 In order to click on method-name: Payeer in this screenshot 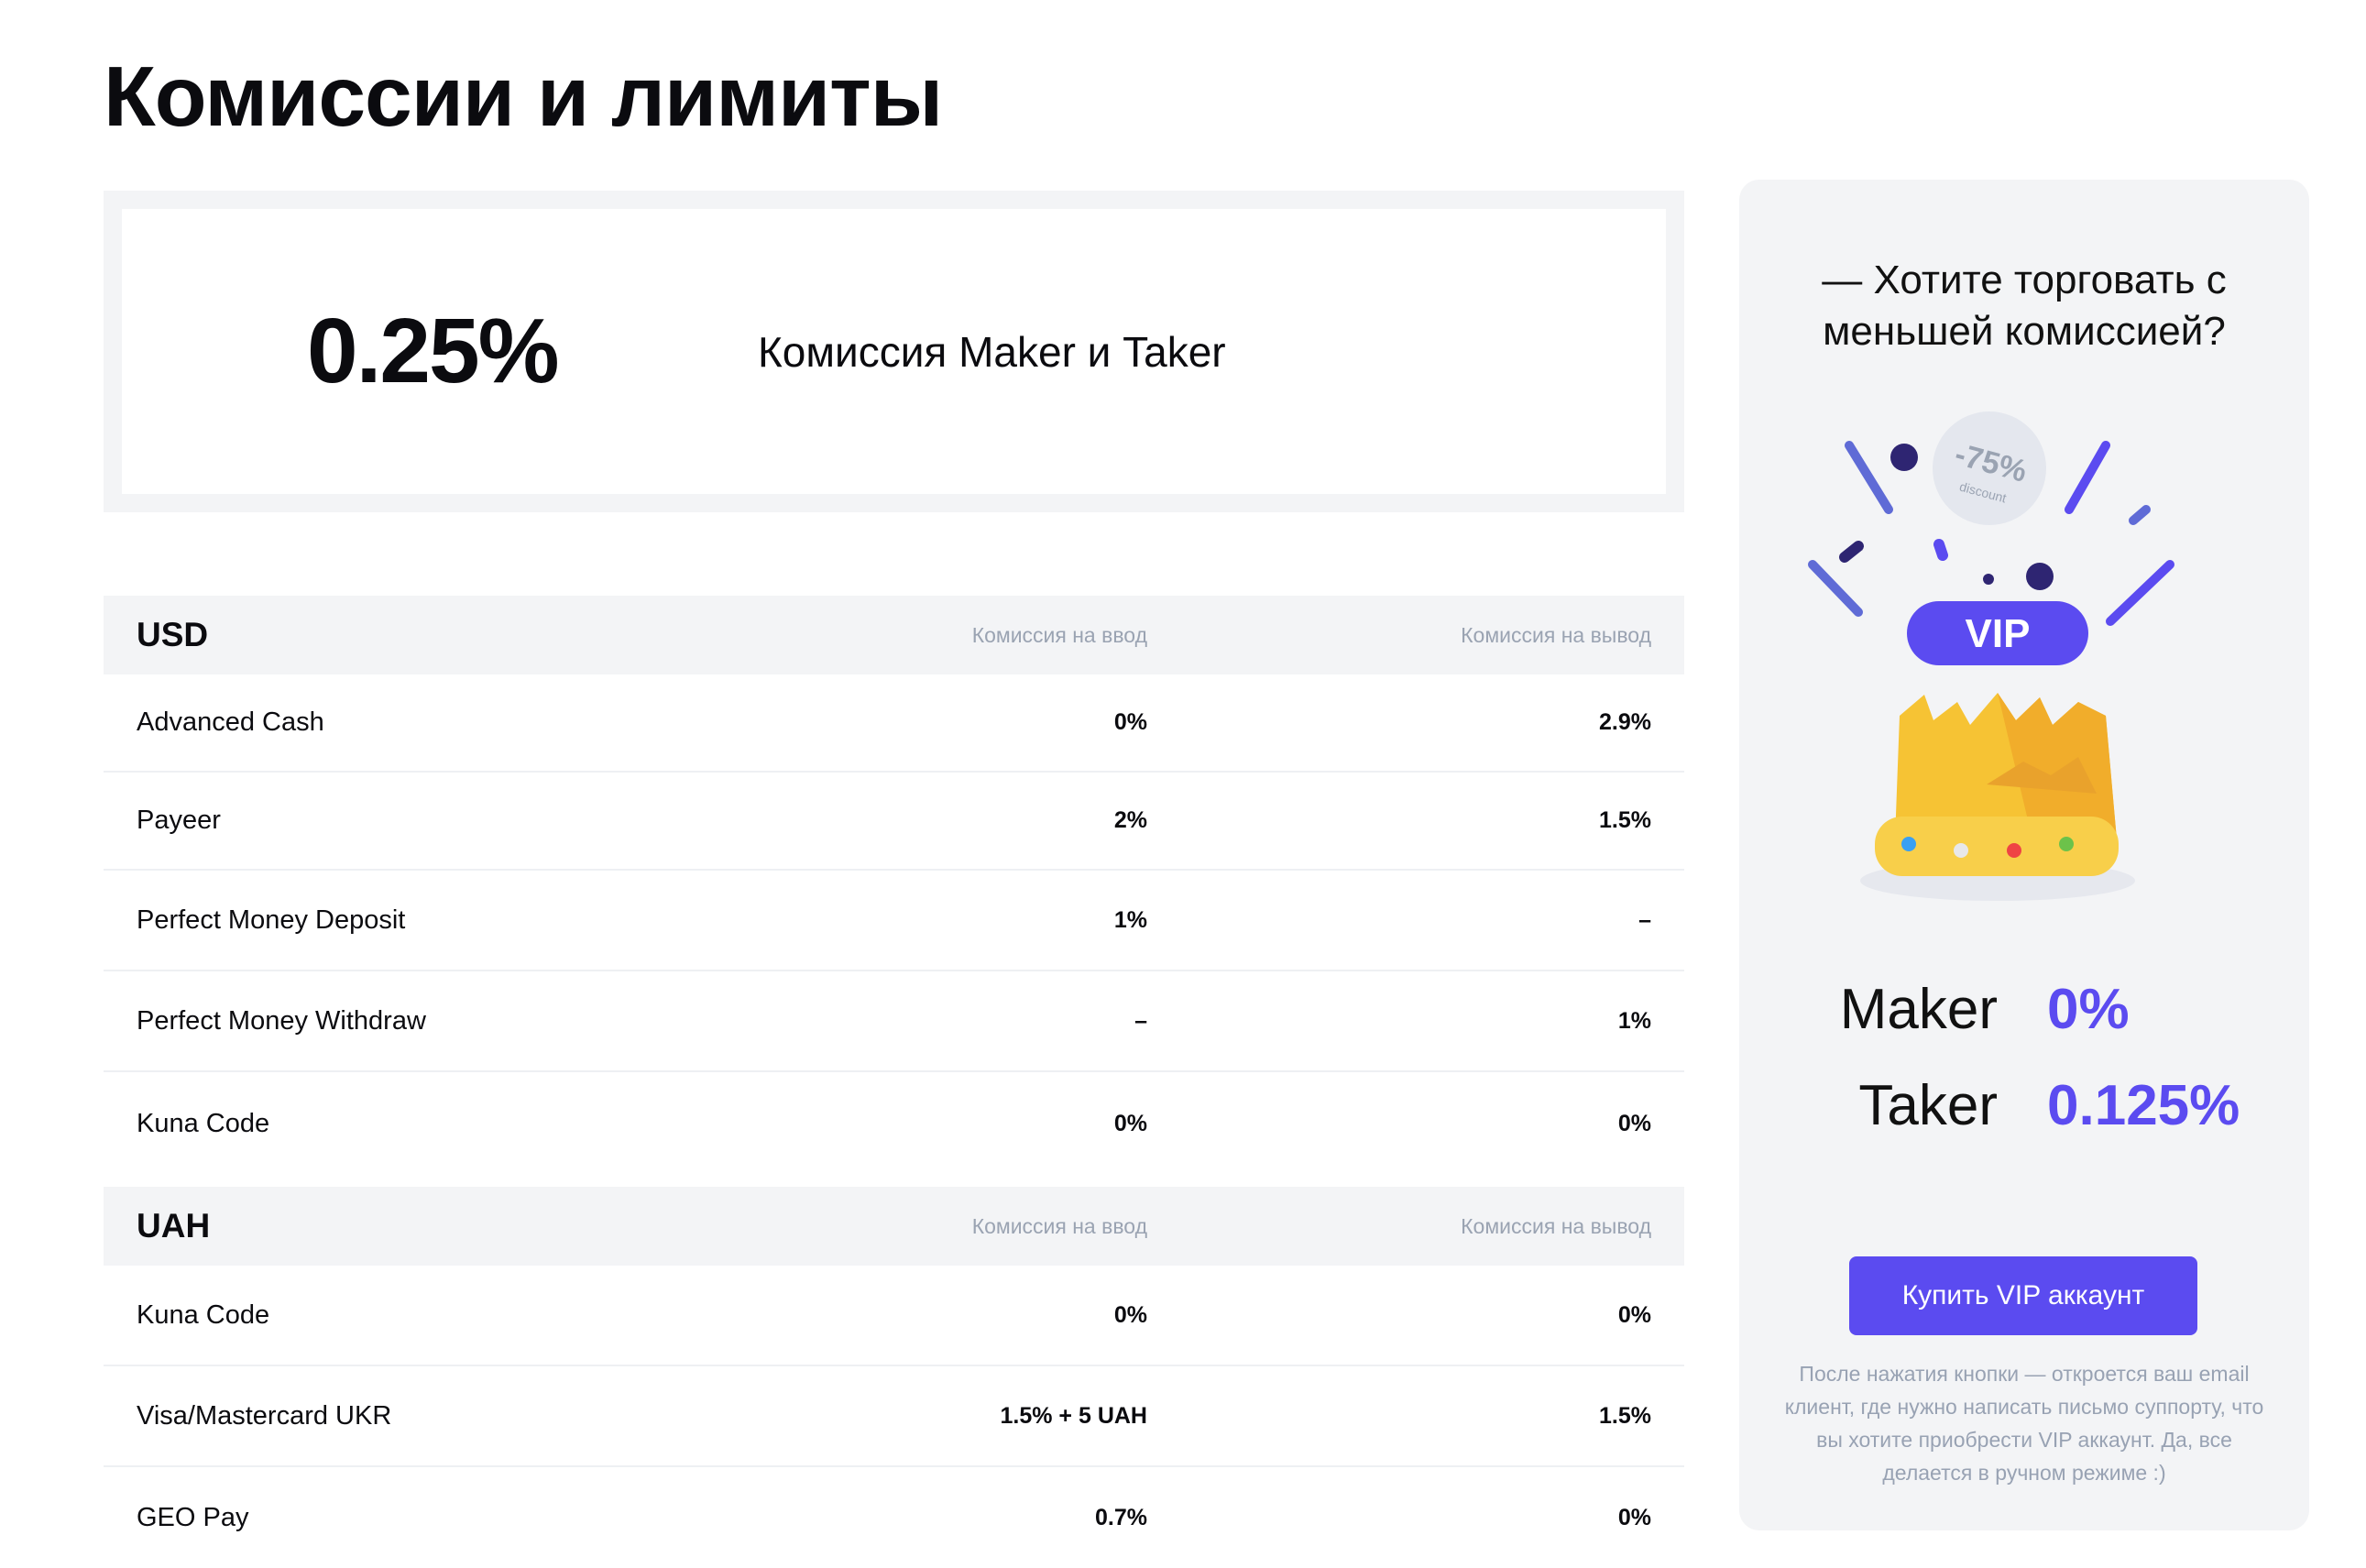, I will do `click(179, 820)`.